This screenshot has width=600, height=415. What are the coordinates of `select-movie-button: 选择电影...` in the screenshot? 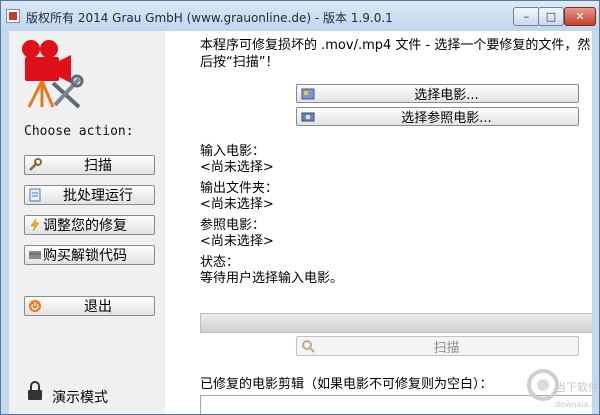 It's located at (437, 93).